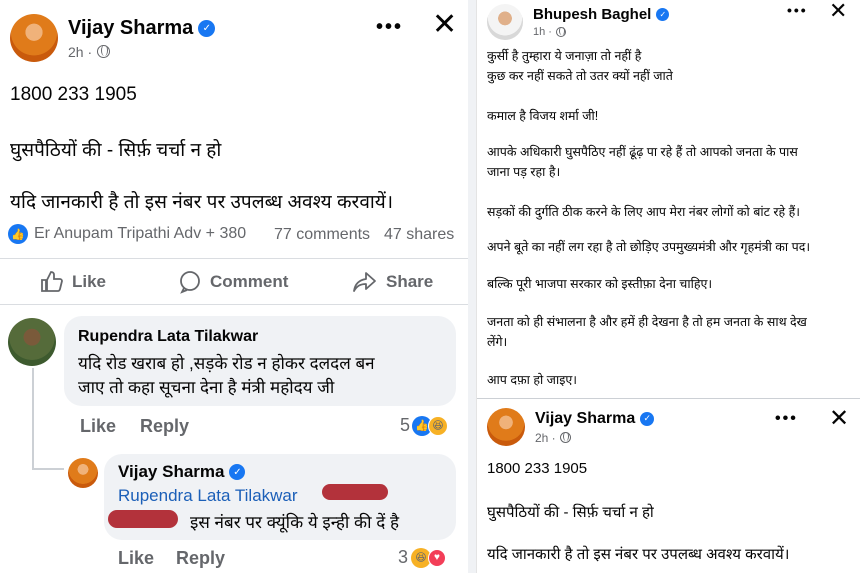  What do you see at coordinates (570, 512) in the screenshot?
I see `quoted-line-headline: घुसपैठियों की - सिर्फ़ चर्चा न हो` at bounding box center [570, 512].